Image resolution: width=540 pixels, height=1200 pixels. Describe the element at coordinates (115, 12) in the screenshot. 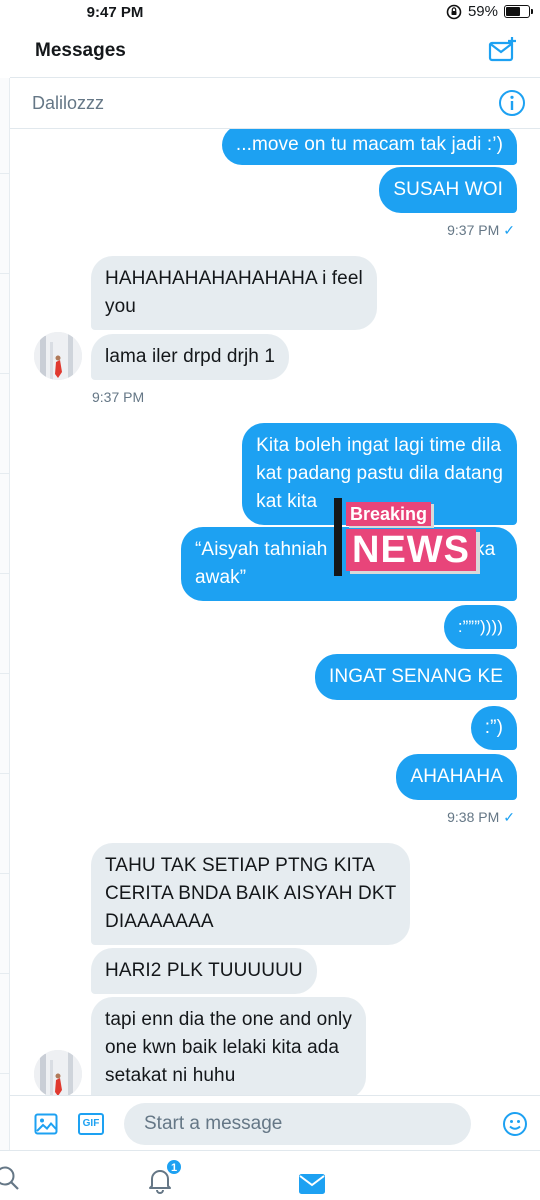

I see `status-time: 9:47 PM` at that location.